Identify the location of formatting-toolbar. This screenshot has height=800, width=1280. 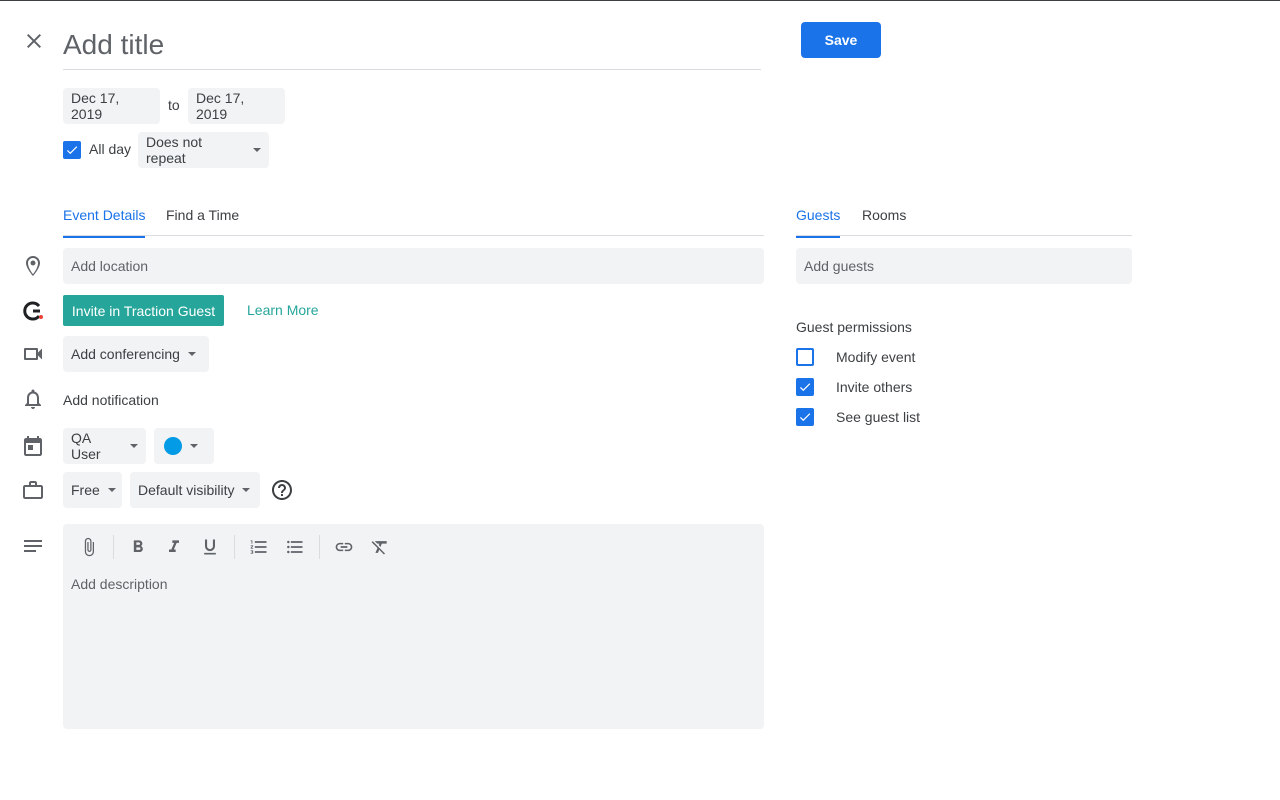
(413, 547).